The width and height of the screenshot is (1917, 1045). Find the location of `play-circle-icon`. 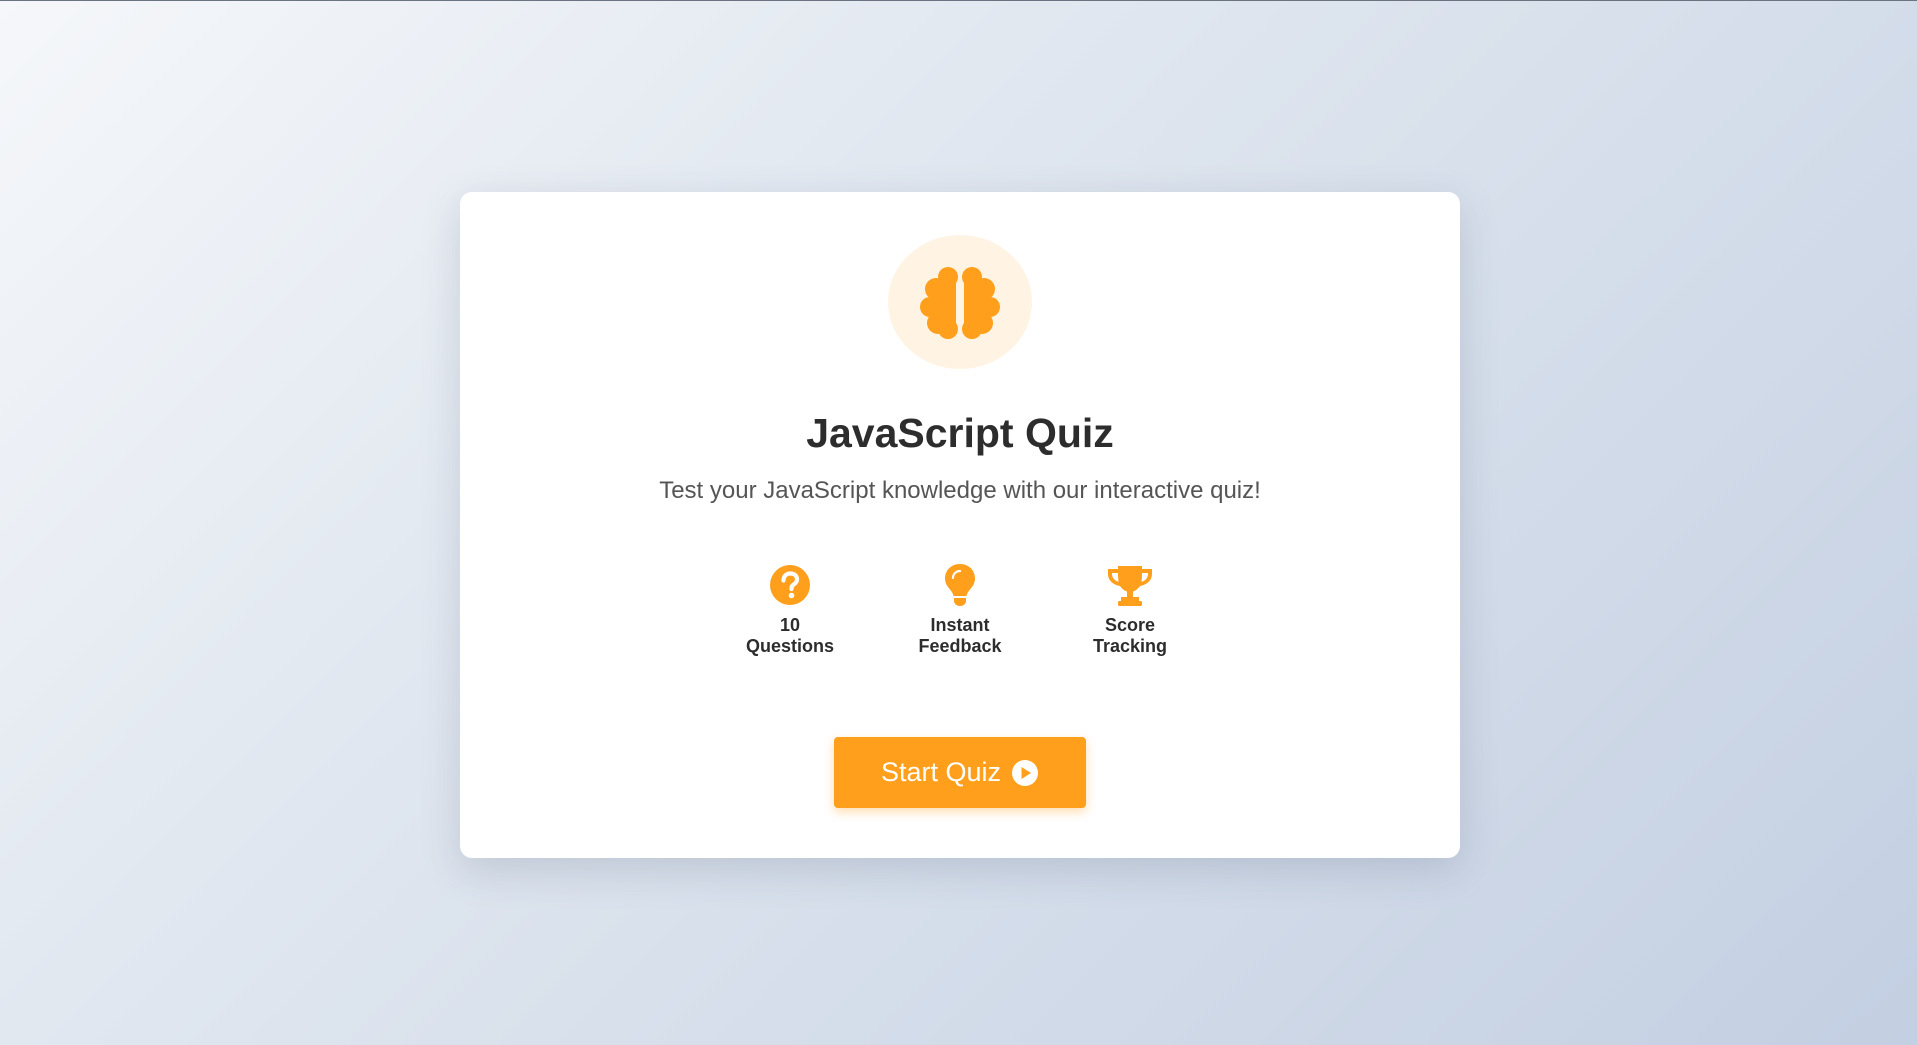

play-circle-icon is located at coordinates (1025, 772).